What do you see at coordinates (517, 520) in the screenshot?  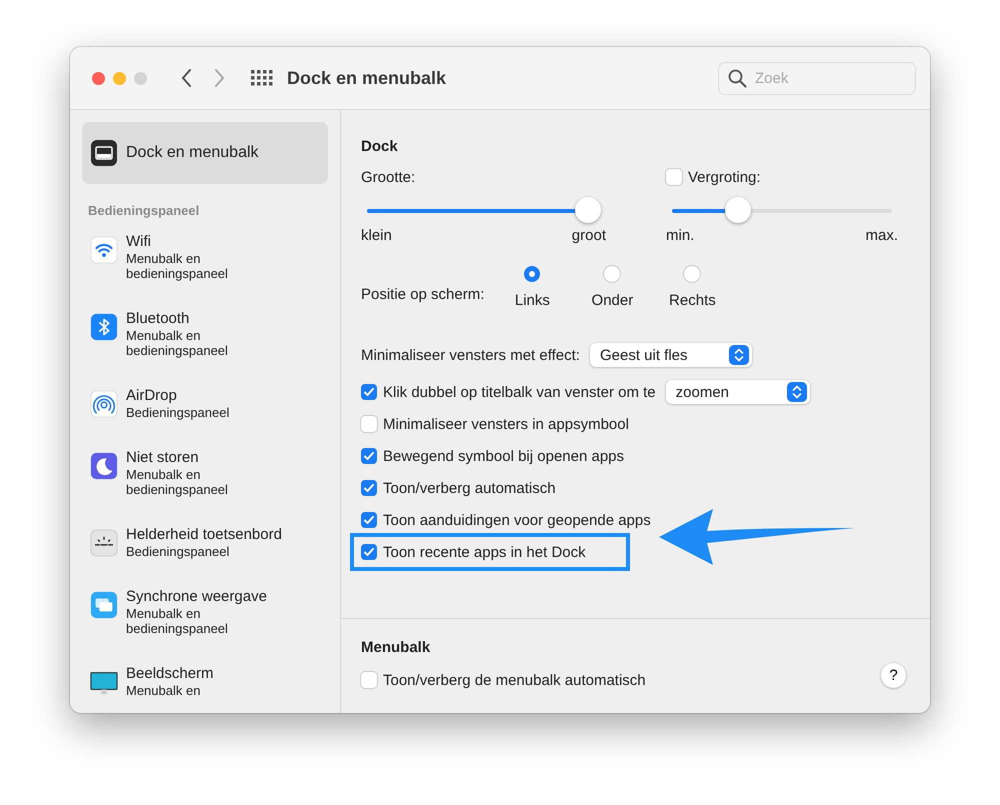 I see `checkbox-label: Toon aanduidingen voor geopende apps` at bounding box center [517, 520].